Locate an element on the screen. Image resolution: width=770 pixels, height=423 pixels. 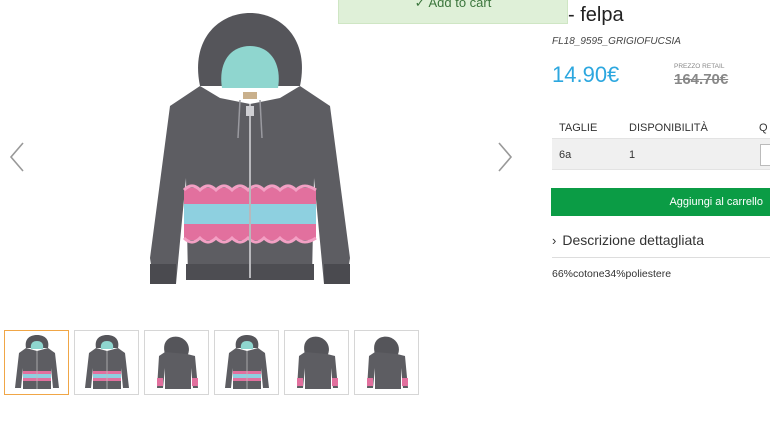
chevron-right-icon: › is located at coordinates (554, 240).